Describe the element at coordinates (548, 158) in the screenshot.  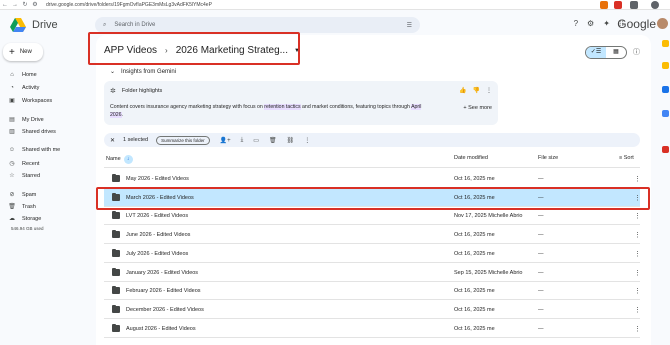
I see `column-header-size: File size` at that location.